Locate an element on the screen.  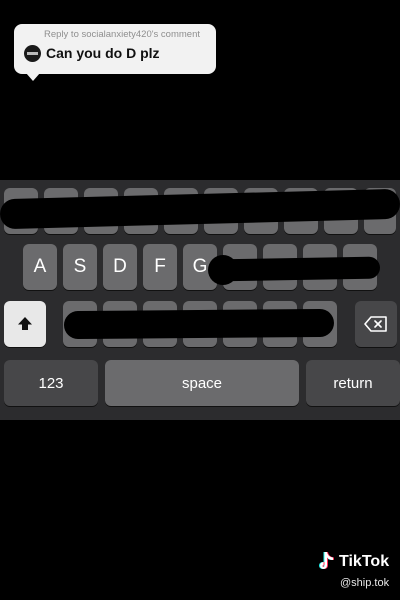
comment-text: Can you do D plz is located at coordinates (103, 53).